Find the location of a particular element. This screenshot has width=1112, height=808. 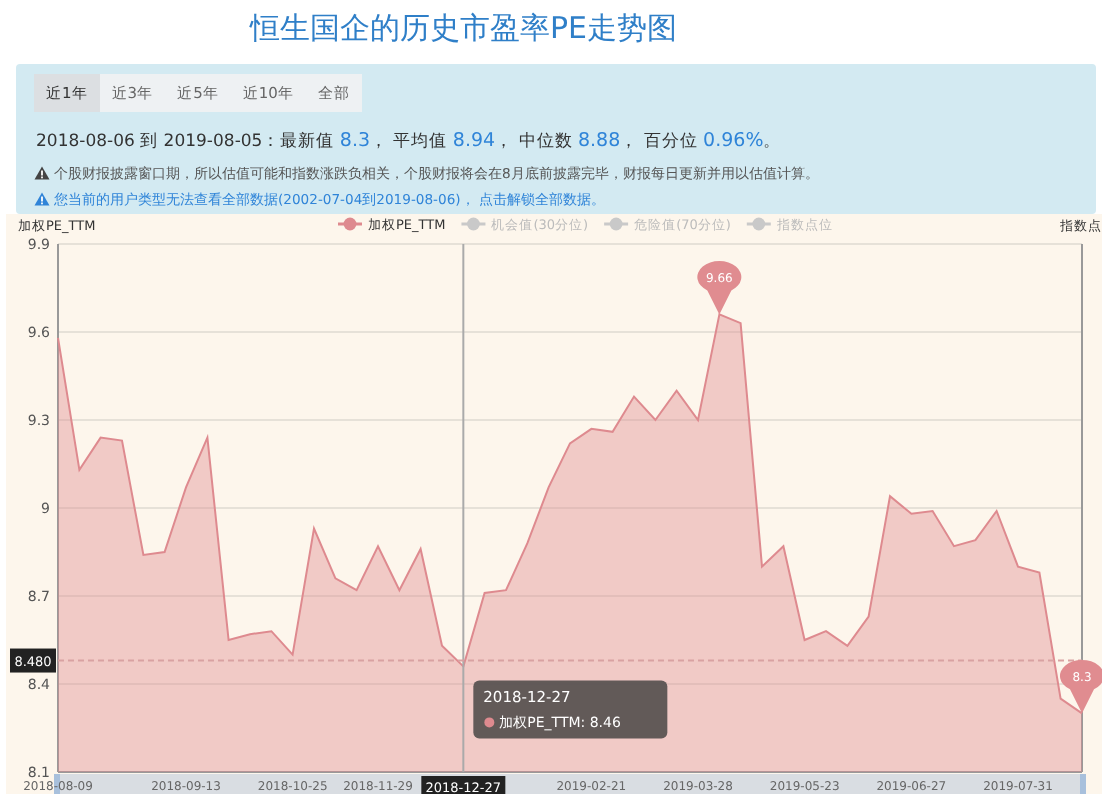

summary-text: 2018-08-06 到 2019-08-05：最新值 8.3， 平均值 8.94， 中位数 8.88， 百分位 0.96%。 is located at coordinates (410, 142).